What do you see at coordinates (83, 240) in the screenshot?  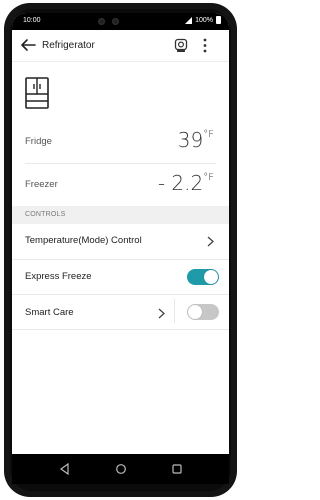 I see `temperature-mode-label: Temperature(Mode) Control` at bounding box center [83, 240].